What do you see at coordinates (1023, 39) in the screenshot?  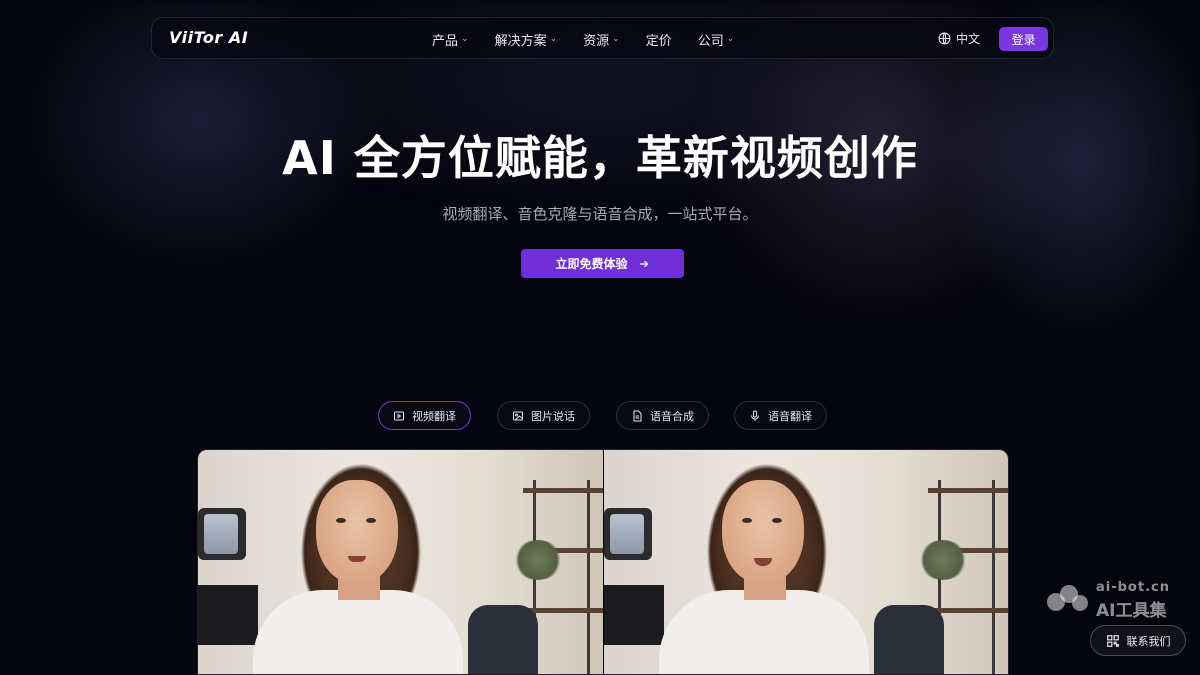 I see `login-button: 登录` at bounding box center [1023, 39].